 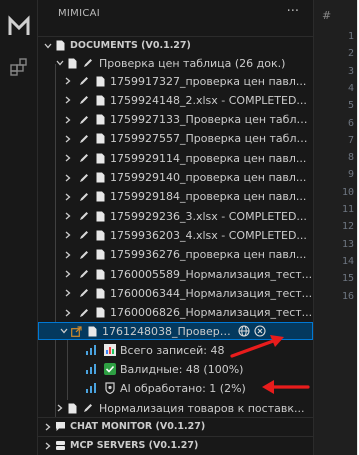 I want to click on line-number: 6, so click(x=350, y=123).